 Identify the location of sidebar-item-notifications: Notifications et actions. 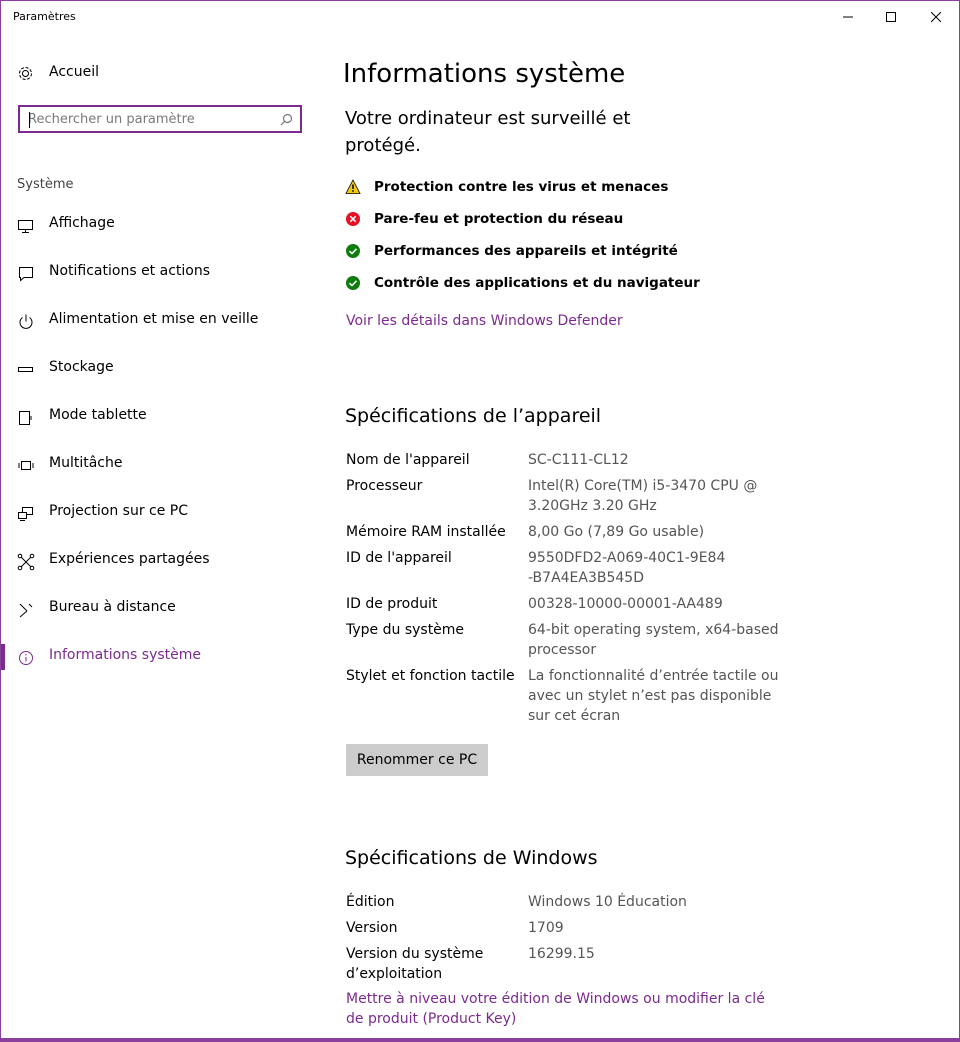
(162, 273).